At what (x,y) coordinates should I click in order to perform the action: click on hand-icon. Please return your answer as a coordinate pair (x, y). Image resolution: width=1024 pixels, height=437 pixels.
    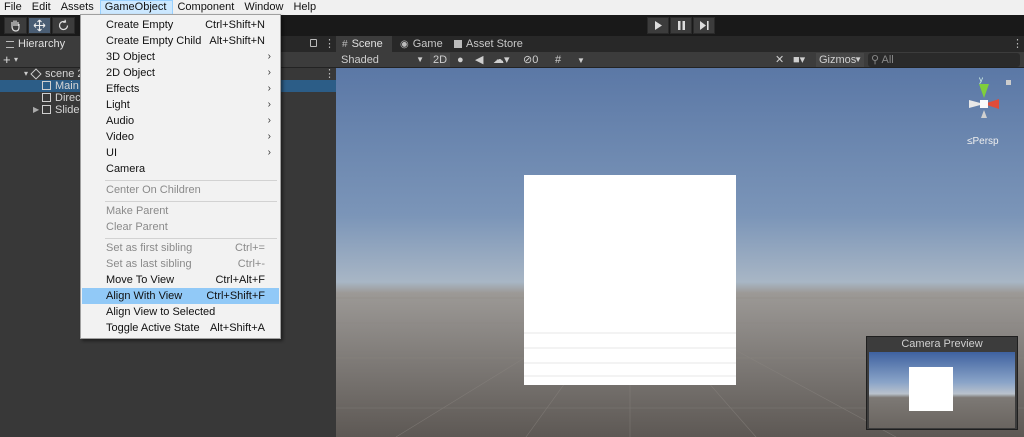
    Looking at the image, I should click on (15, 26).